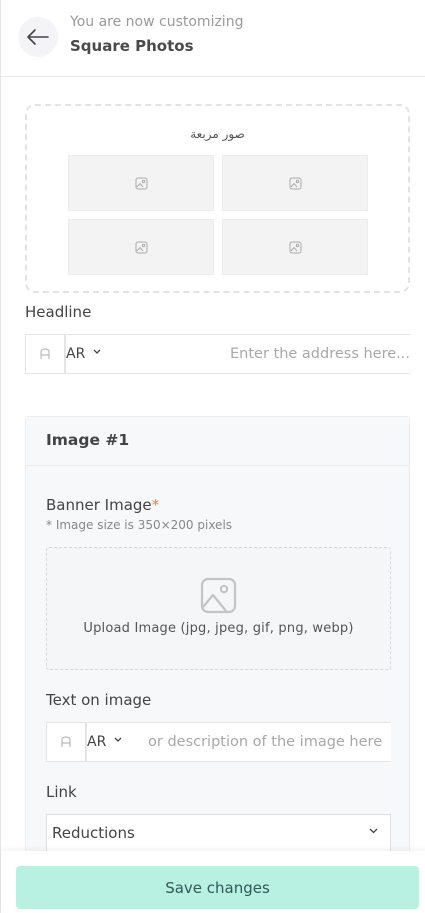 The image size is (425, 913). I want to click on image-size-hint: * Image size is 350×200 pixels, so click(139, 525).